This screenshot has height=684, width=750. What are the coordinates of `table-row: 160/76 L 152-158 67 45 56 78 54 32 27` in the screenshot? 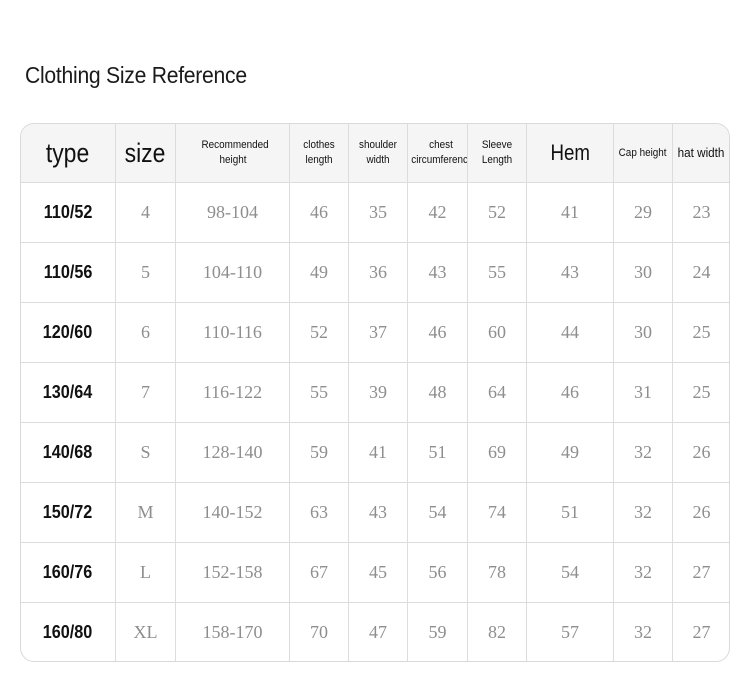 It's located at (375, 572).